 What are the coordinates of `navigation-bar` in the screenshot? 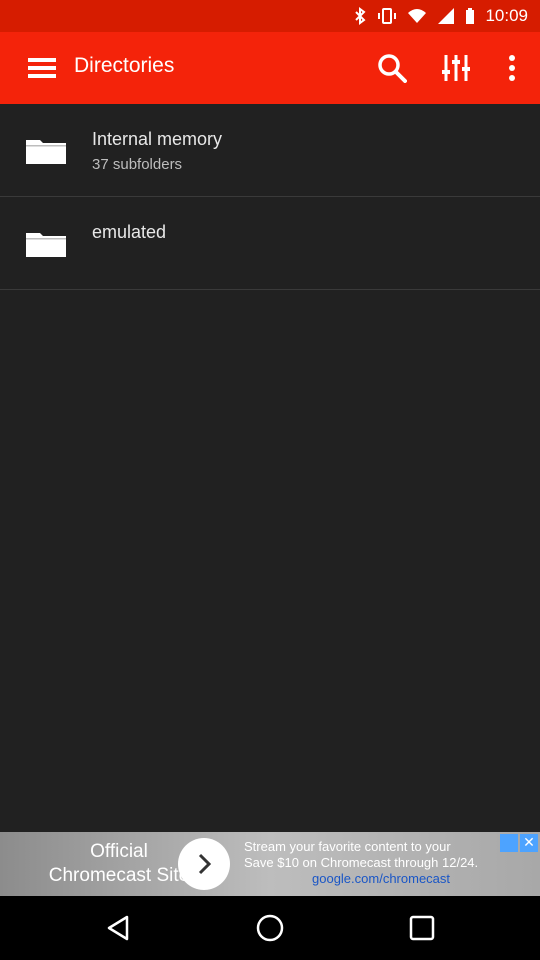 It's located at (270, 928).